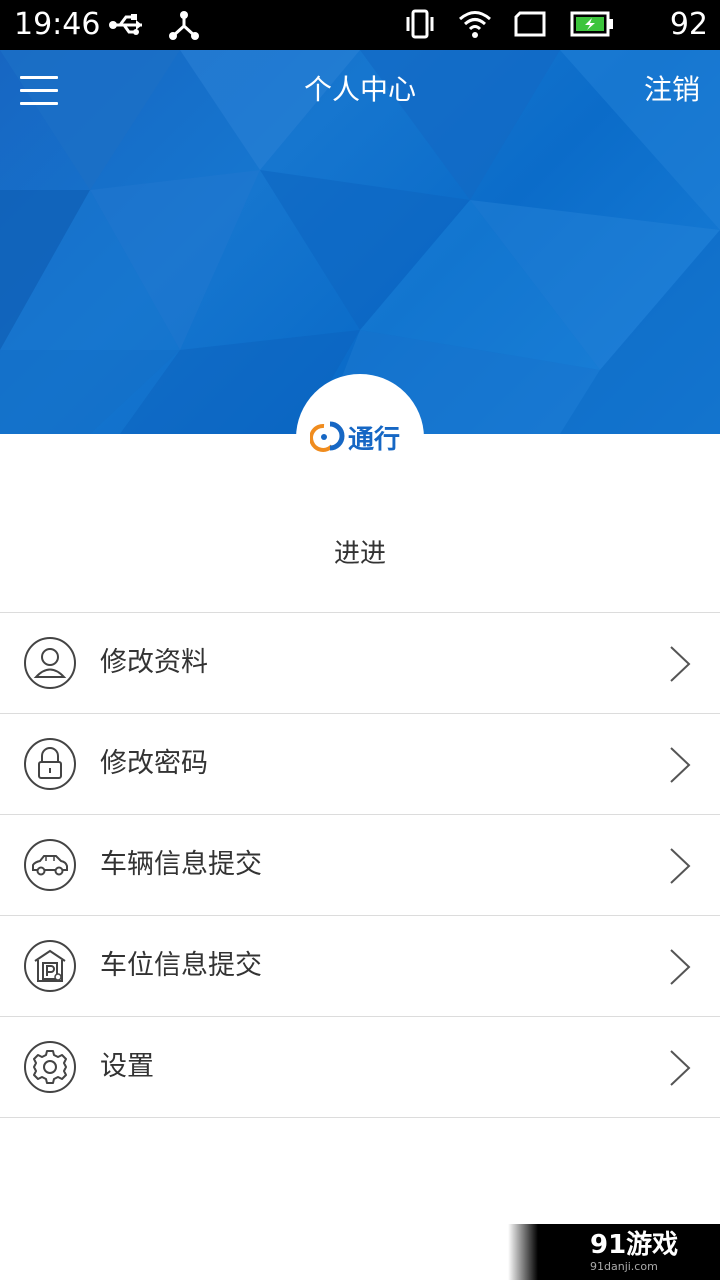 This screenshot has height=1280, width=720. I want to click on status-bar: 19:46 92, so click(360, 25).